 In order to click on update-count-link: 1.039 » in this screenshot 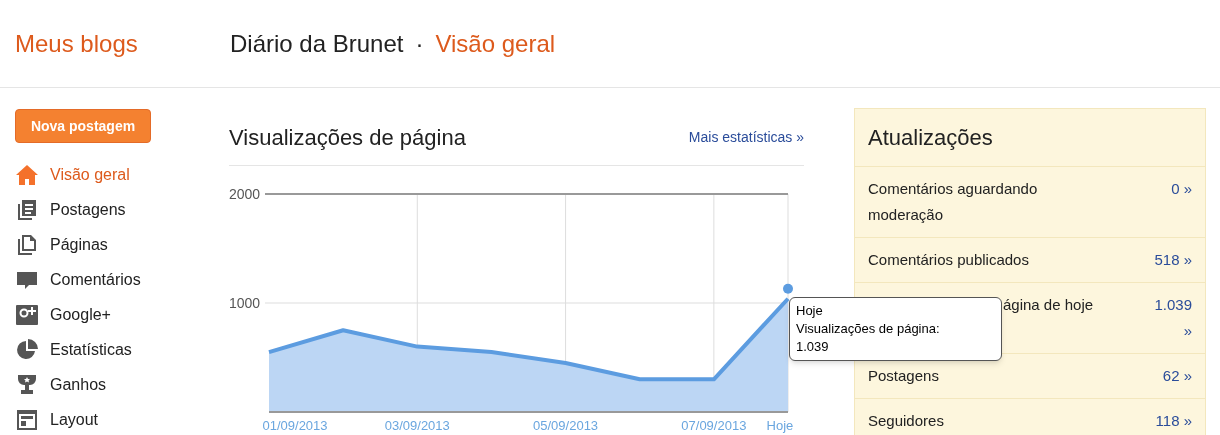, I will do `click(1172, 318)`.